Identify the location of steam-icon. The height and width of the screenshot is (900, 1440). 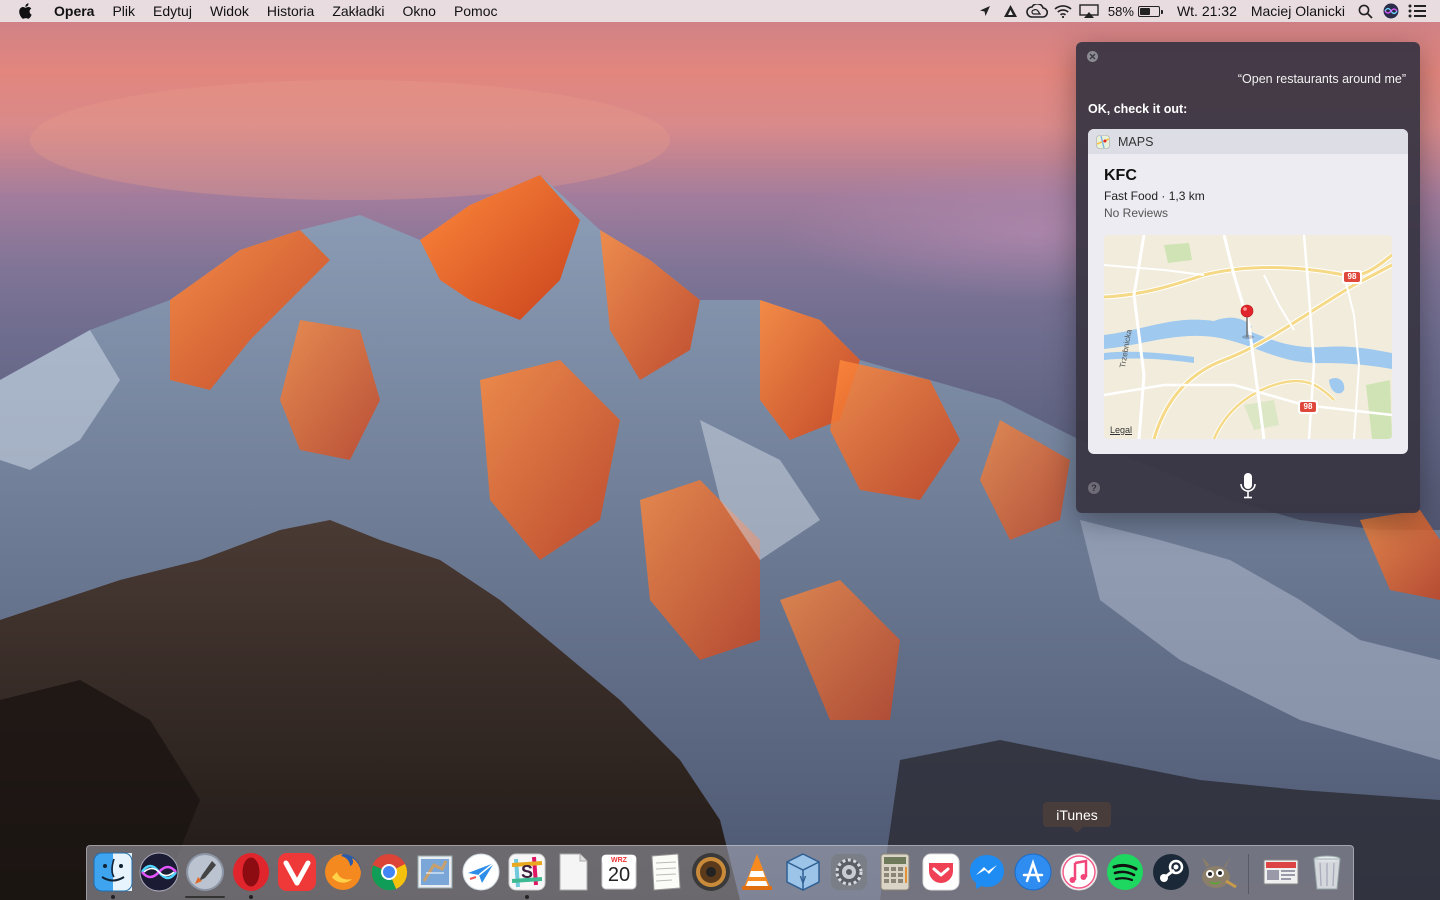
(1171, 872).